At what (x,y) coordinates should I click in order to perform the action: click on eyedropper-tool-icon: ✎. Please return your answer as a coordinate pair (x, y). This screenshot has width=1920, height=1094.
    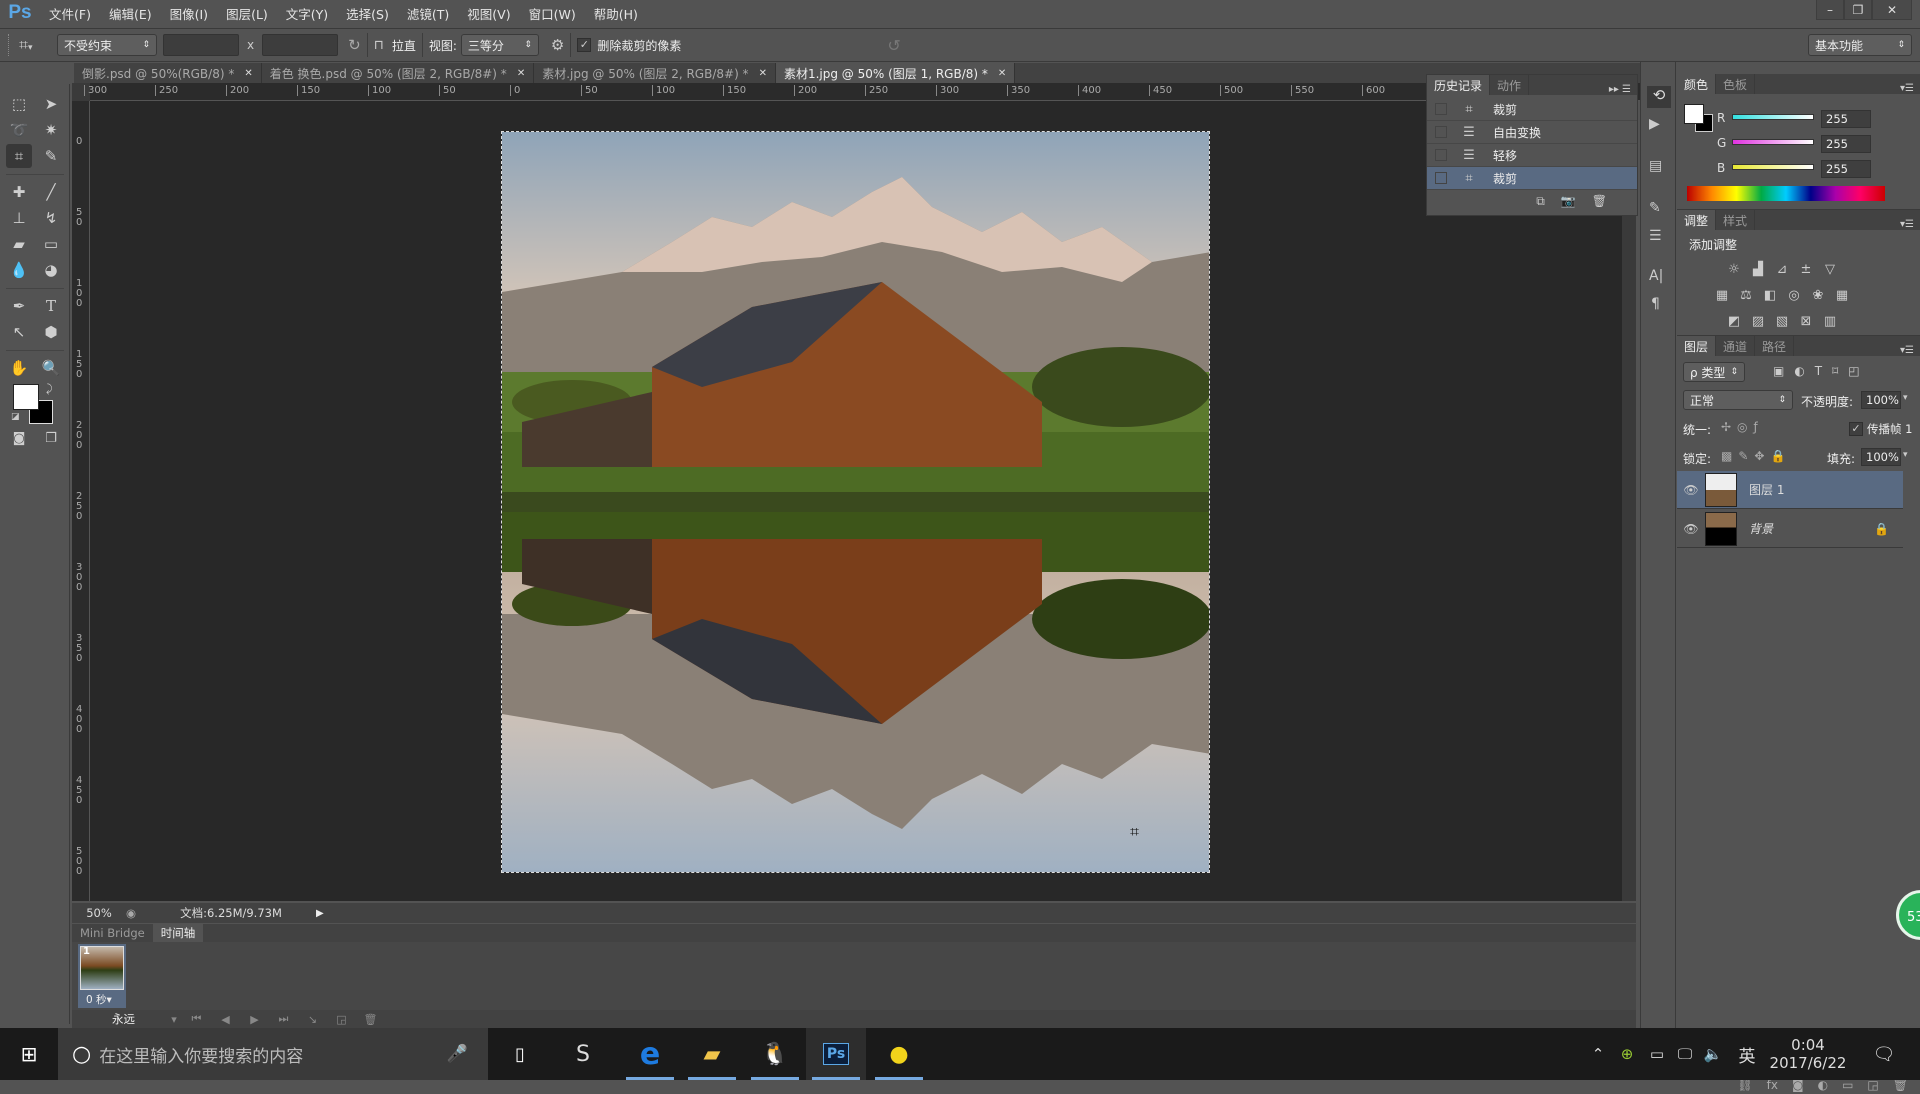
    Looking at the image, I should click on (51, 156).